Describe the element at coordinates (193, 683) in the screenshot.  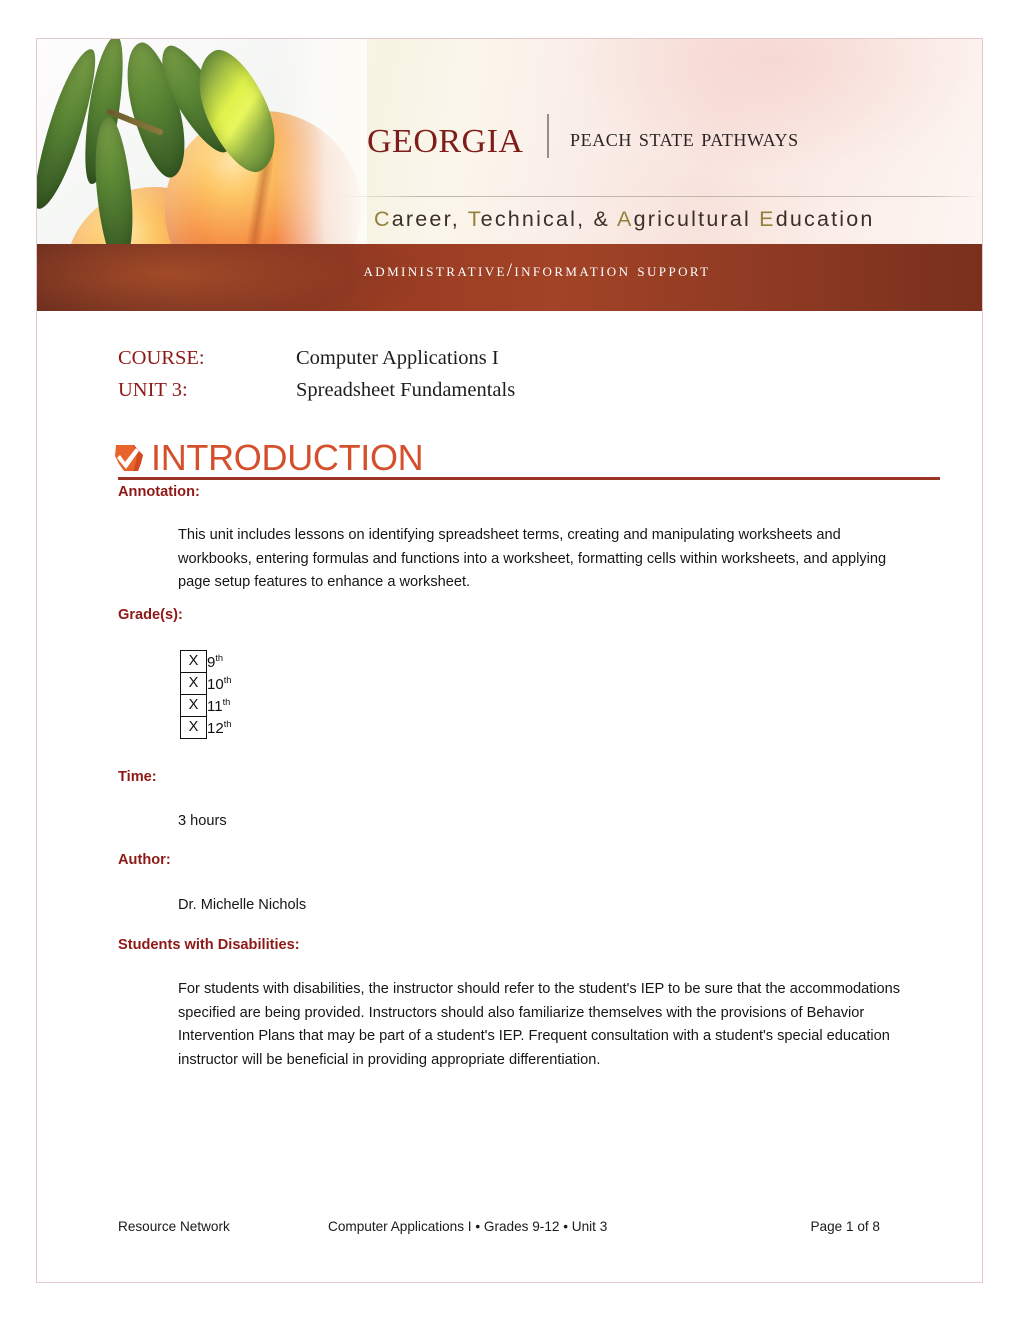
I see `grade-checkbox-10: X` at that location.